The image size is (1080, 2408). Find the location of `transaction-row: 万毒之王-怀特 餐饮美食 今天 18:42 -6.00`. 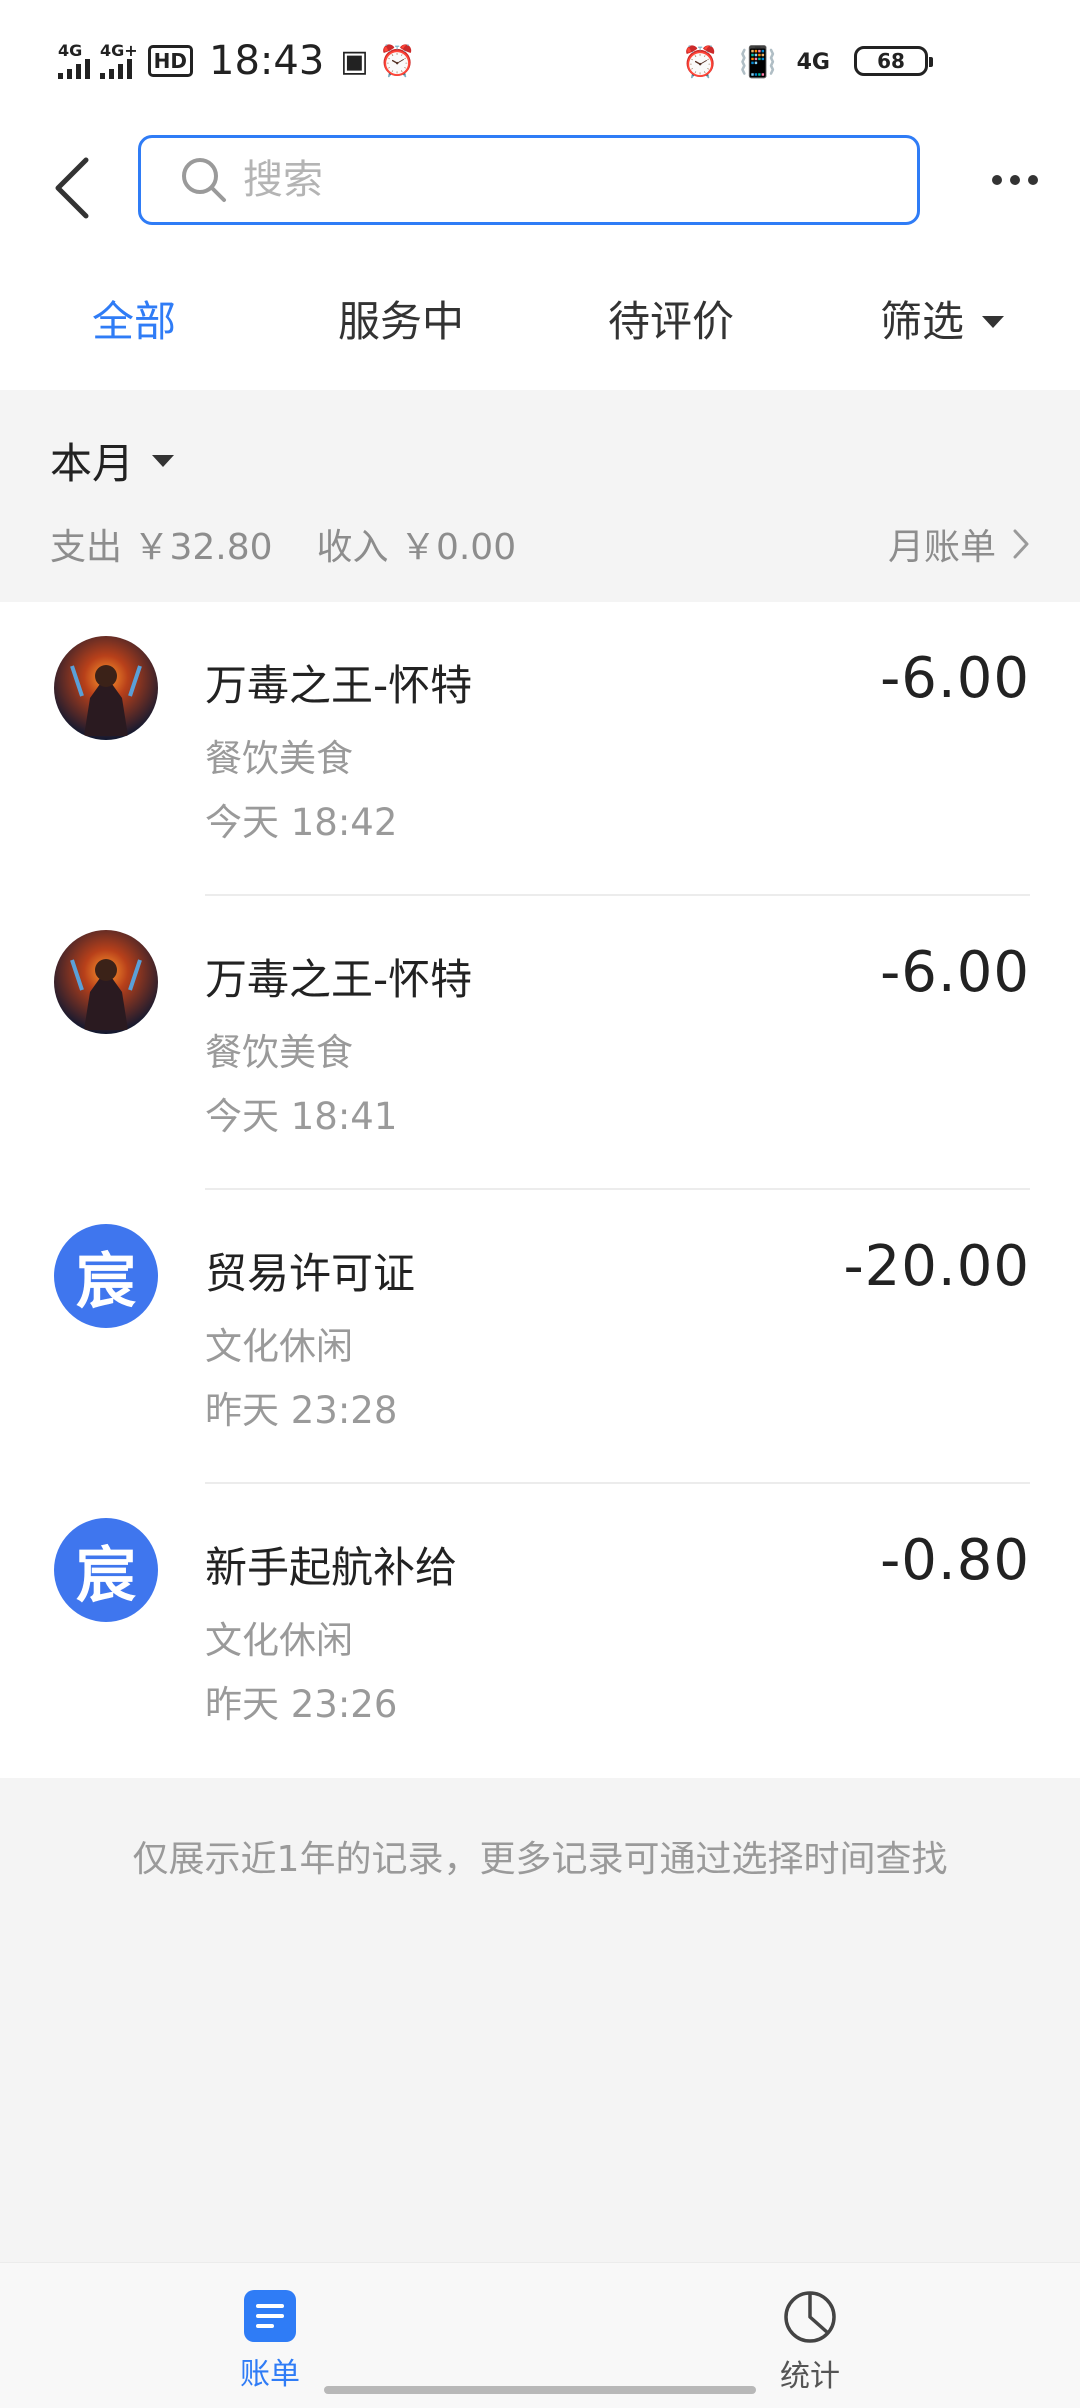

transaction-row: 万毒之王-怀特 餐饮美食 今天 18:42 -6.00 is located at coordinates (540, 749).